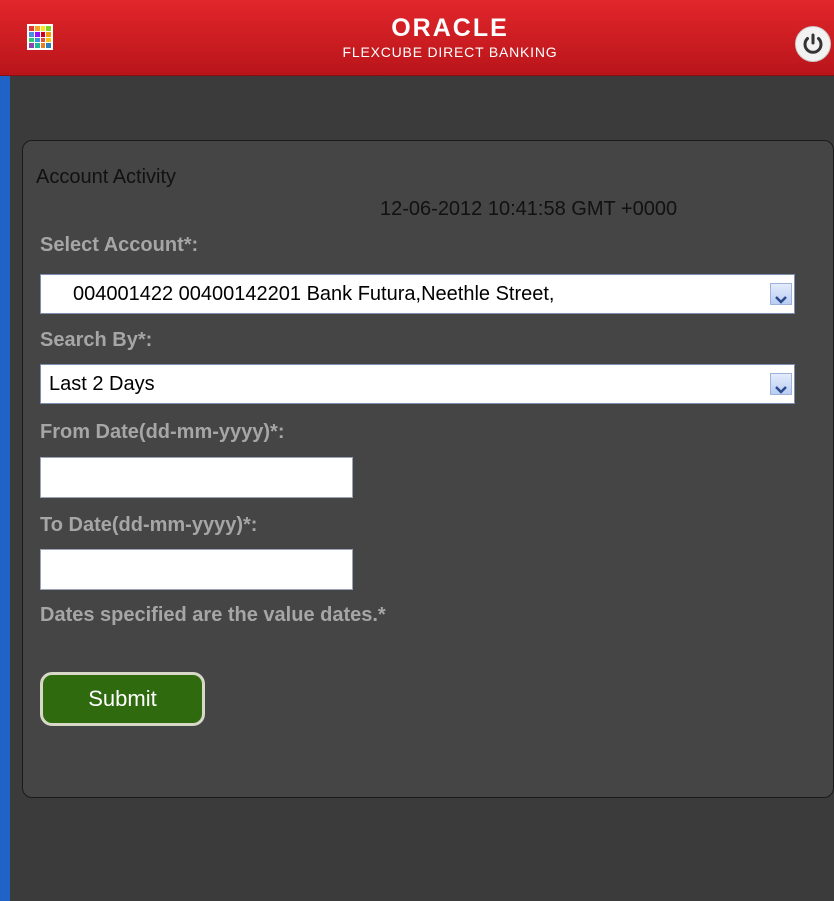 The height and width of the screenshot is (901, 834). What do you see at coordinates (122, 699) in the screenshot?
I see `submit-button: Submit` at bounding box center [122, 699].